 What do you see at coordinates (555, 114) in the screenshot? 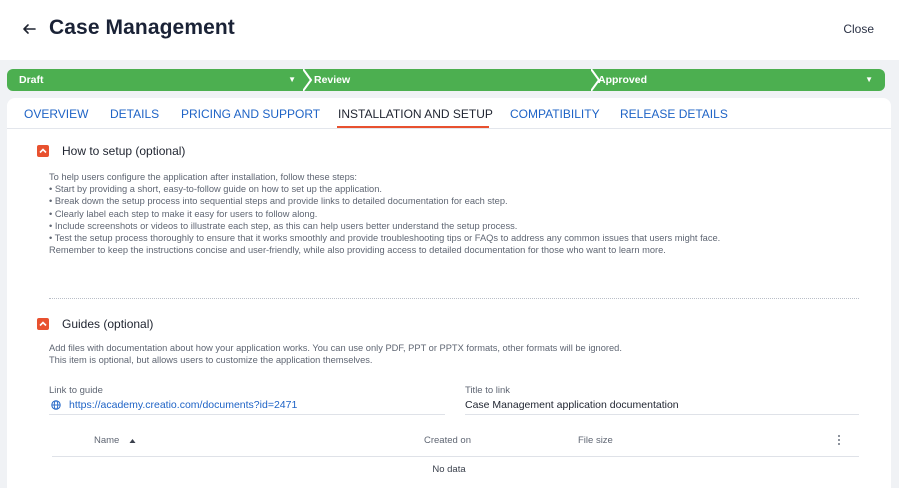
I see `tab-compatibility: COMPATIBILITY` at bounding box center [555, 114].